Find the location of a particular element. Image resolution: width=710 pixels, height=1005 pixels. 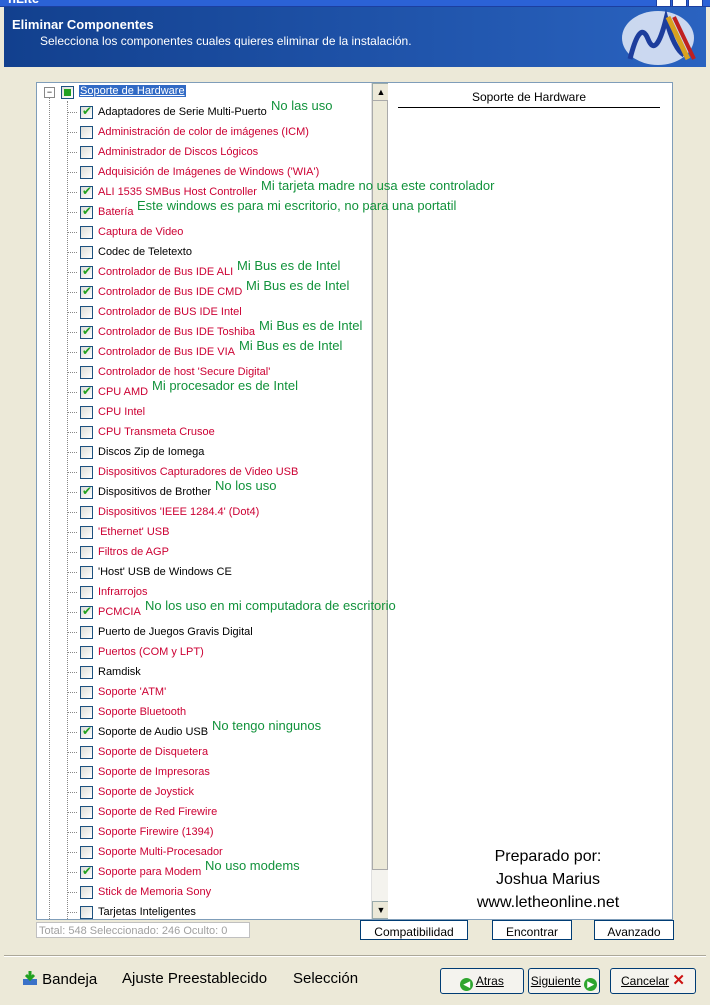

tree-item: 'Ethernet' USB is located at coordinates (213, 533).